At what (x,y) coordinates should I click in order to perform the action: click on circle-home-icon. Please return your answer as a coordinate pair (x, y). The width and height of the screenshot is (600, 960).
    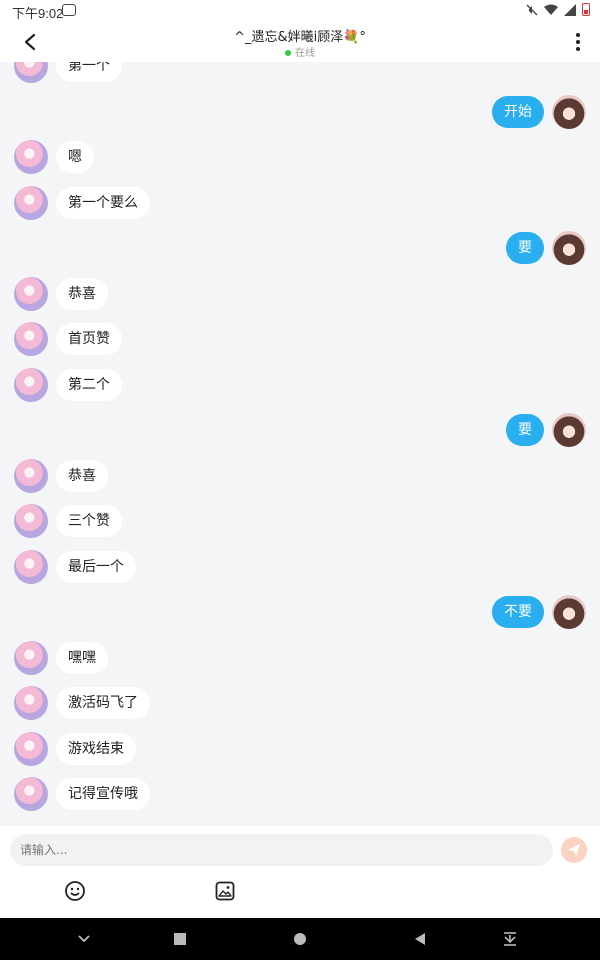
    Looking at the image, I should click on (300, 939).